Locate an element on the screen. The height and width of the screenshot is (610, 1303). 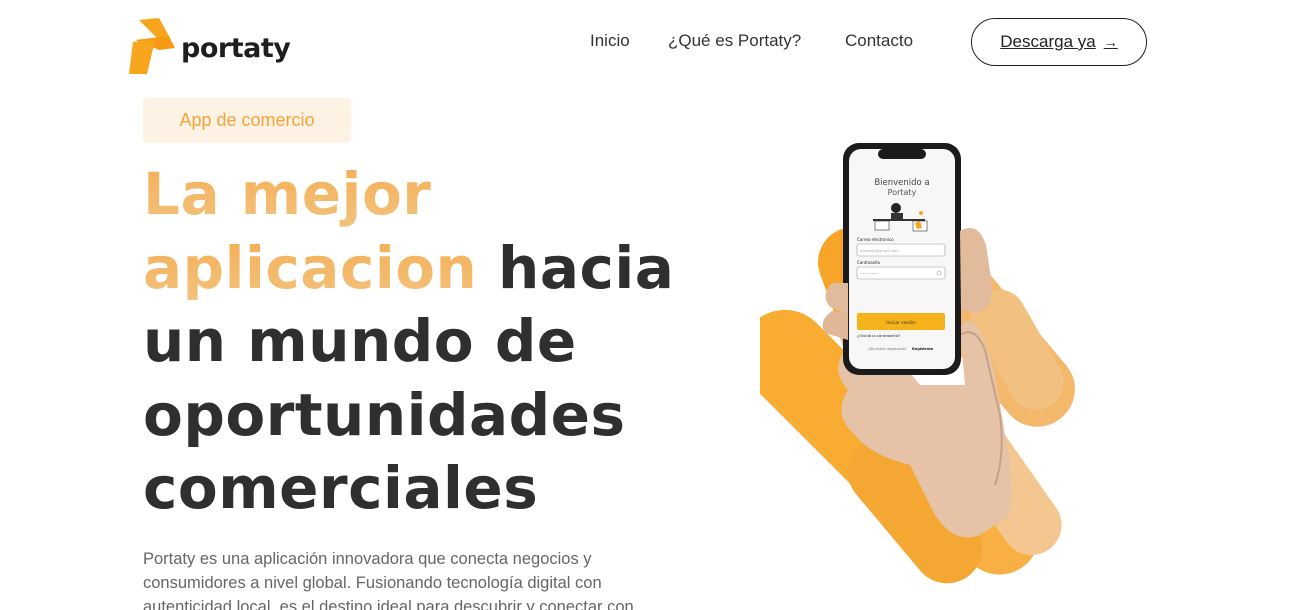
nav-link-inicio: Inicio is located at coordinates (610, 41).